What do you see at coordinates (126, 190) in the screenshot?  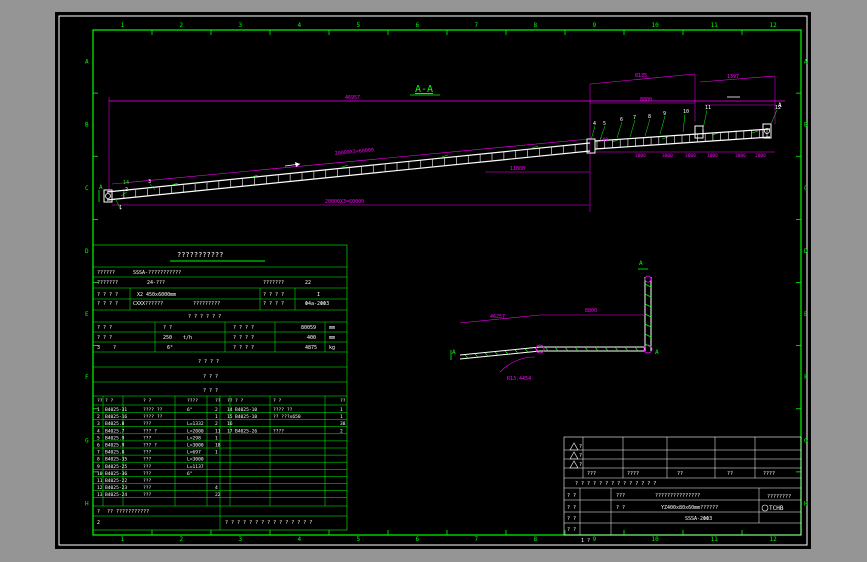 I see `balloon-label: 2` at bounding box center [126, 190].